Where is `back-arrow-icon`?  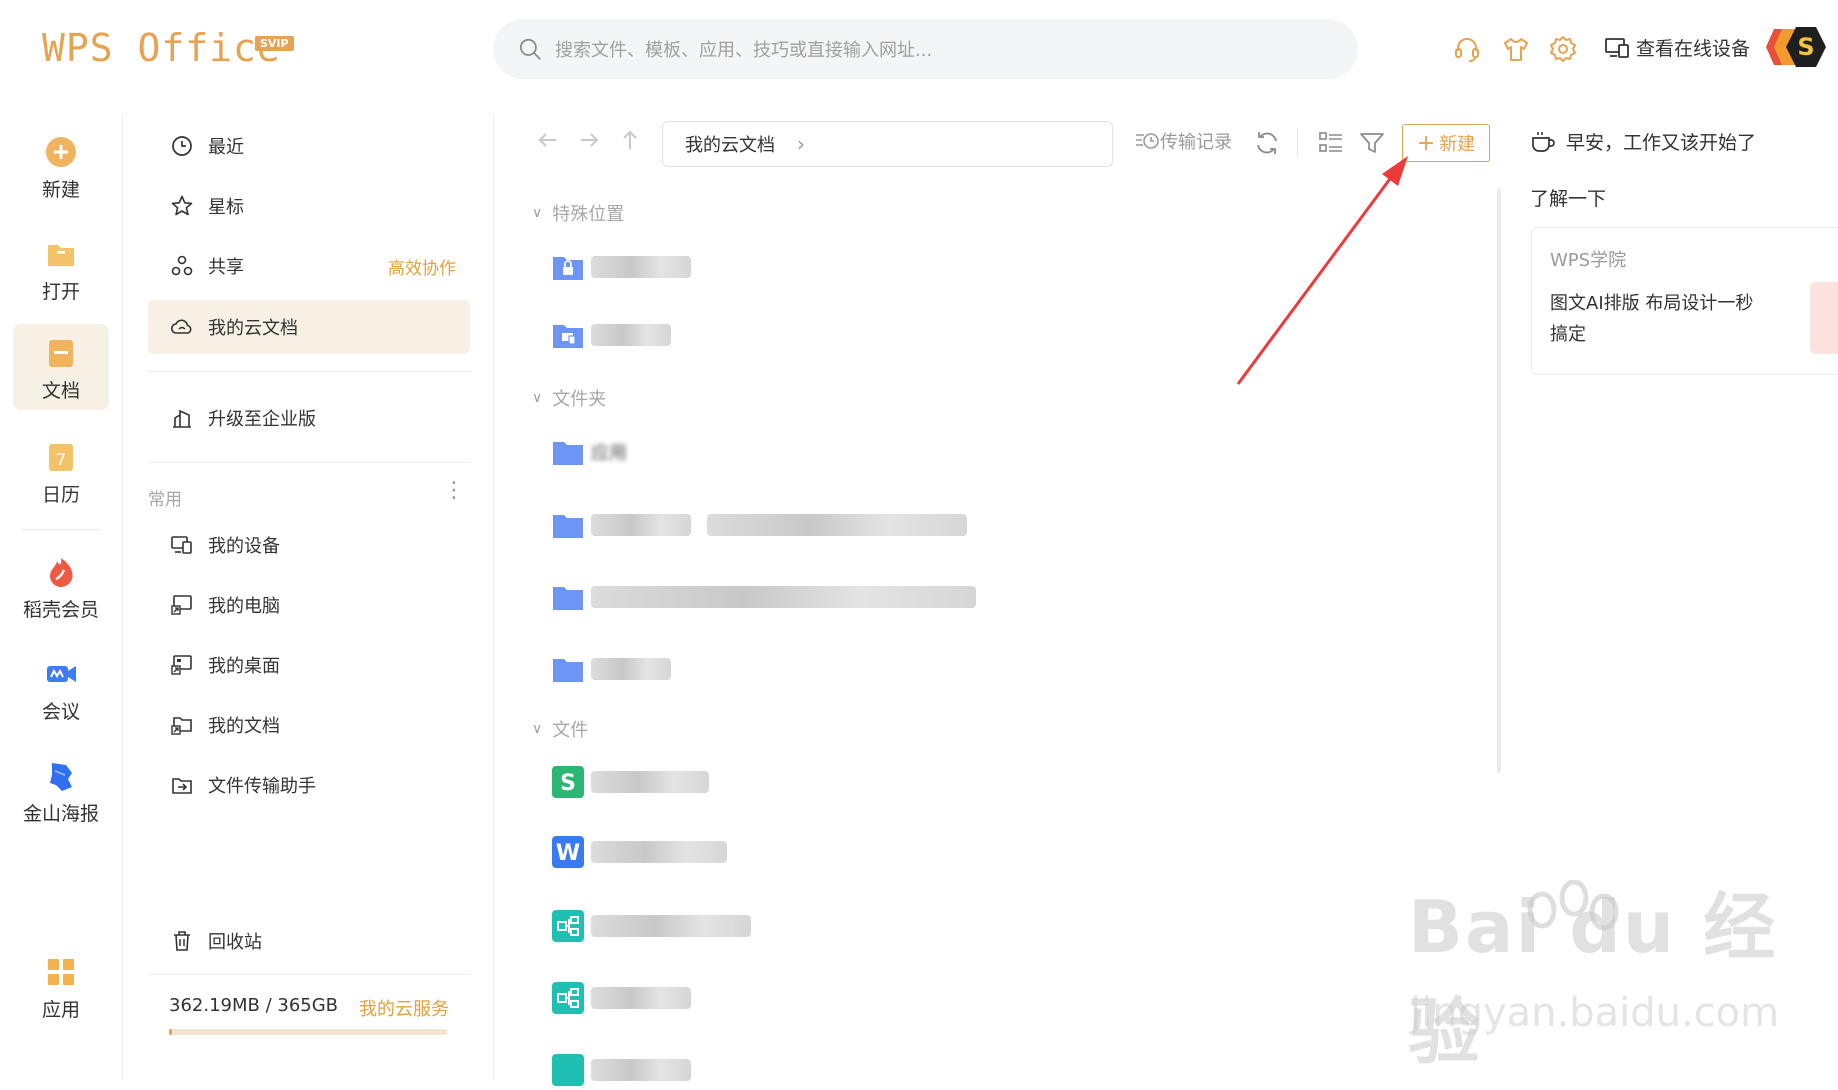 back-arrow-icon is located at coordinates (548, 140).